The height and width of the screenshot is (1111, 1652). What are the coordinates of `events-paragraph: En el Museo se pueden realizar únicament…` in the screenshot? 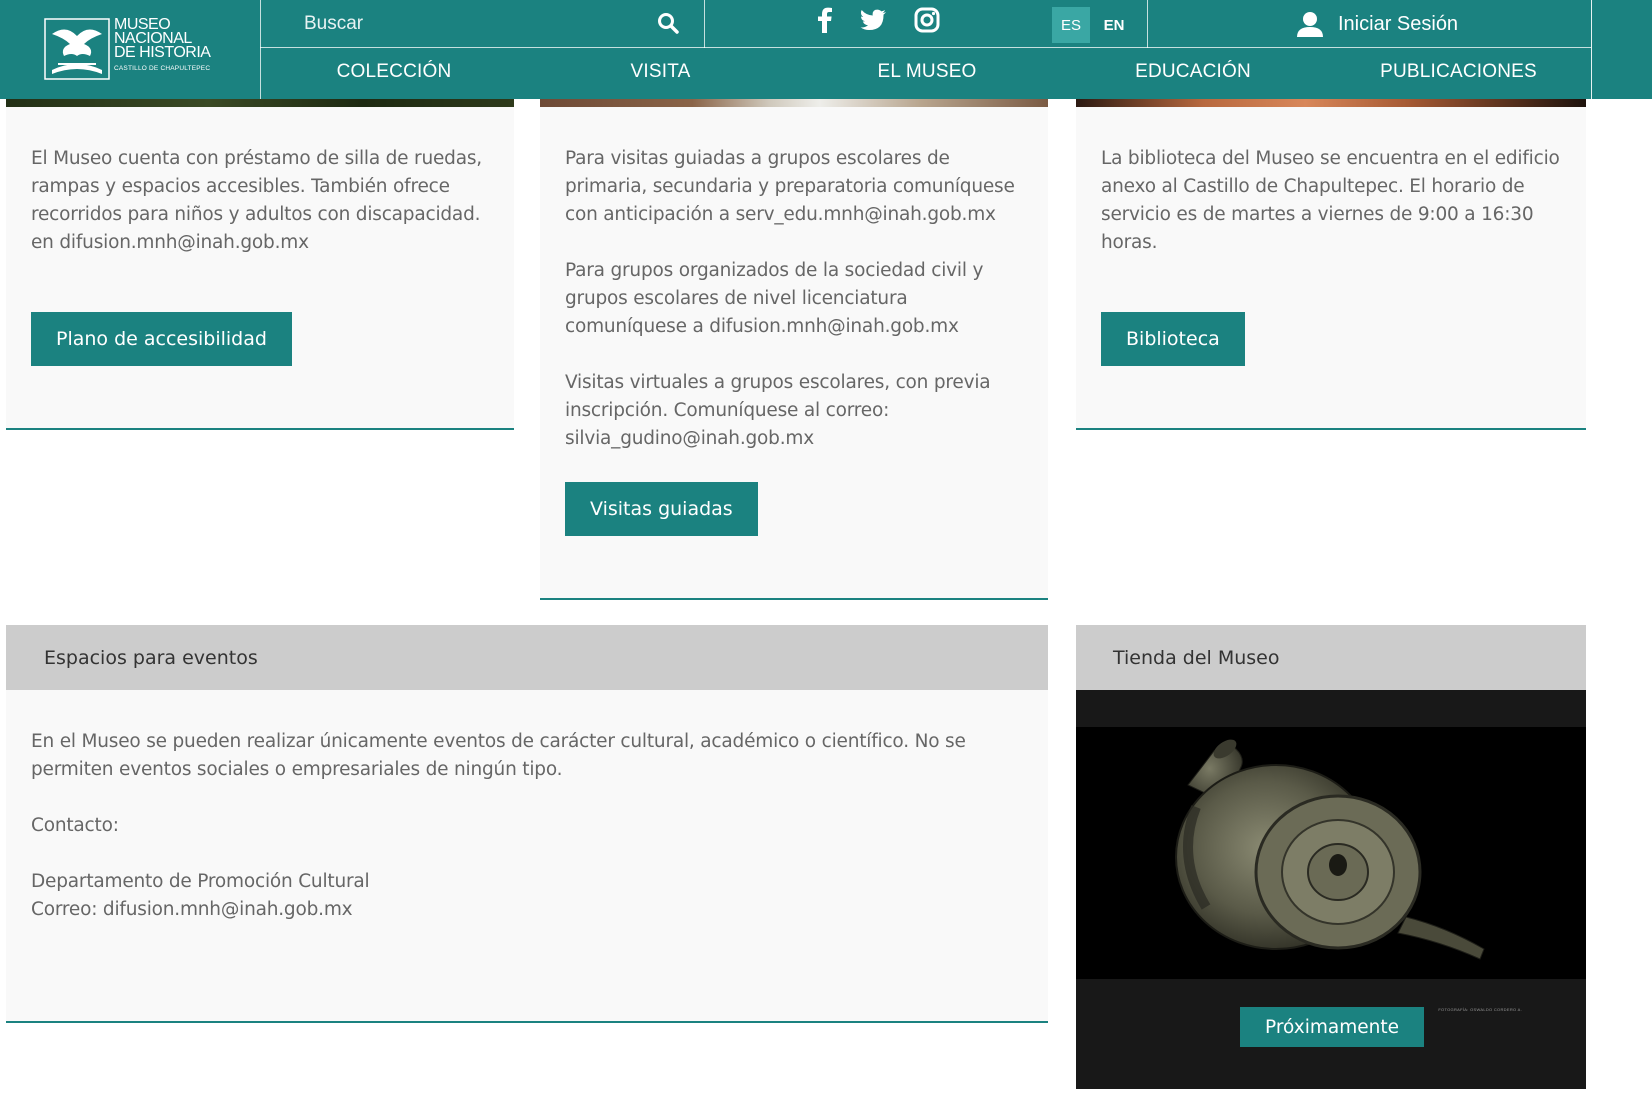 It's located at (498, 755).